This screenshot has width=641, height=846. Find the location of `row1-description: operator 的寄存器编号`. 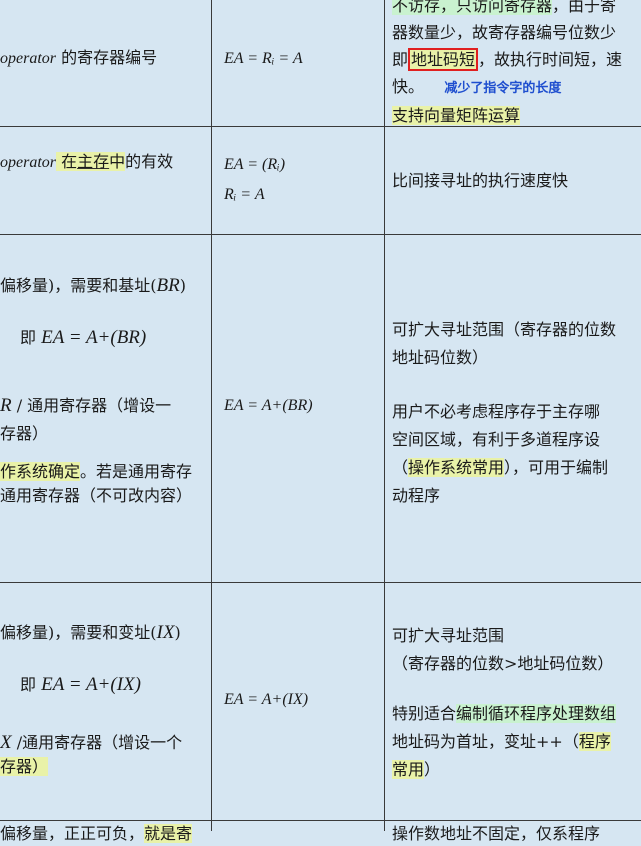

row1-description: operator 的寄存器编号 is located at coordinates (78, 58).